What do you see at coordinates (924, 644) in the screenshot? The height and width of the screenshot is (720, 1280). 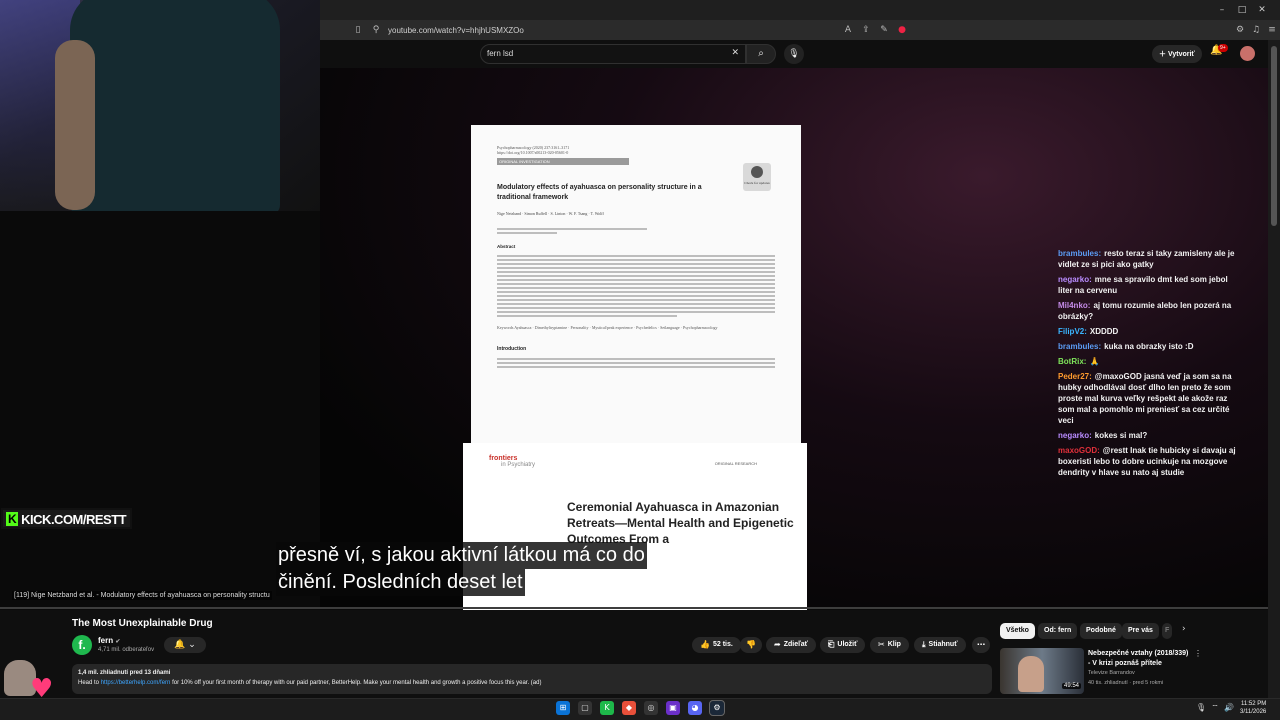 I see `download-icon: ⤓` at bounding box center [924, 644].